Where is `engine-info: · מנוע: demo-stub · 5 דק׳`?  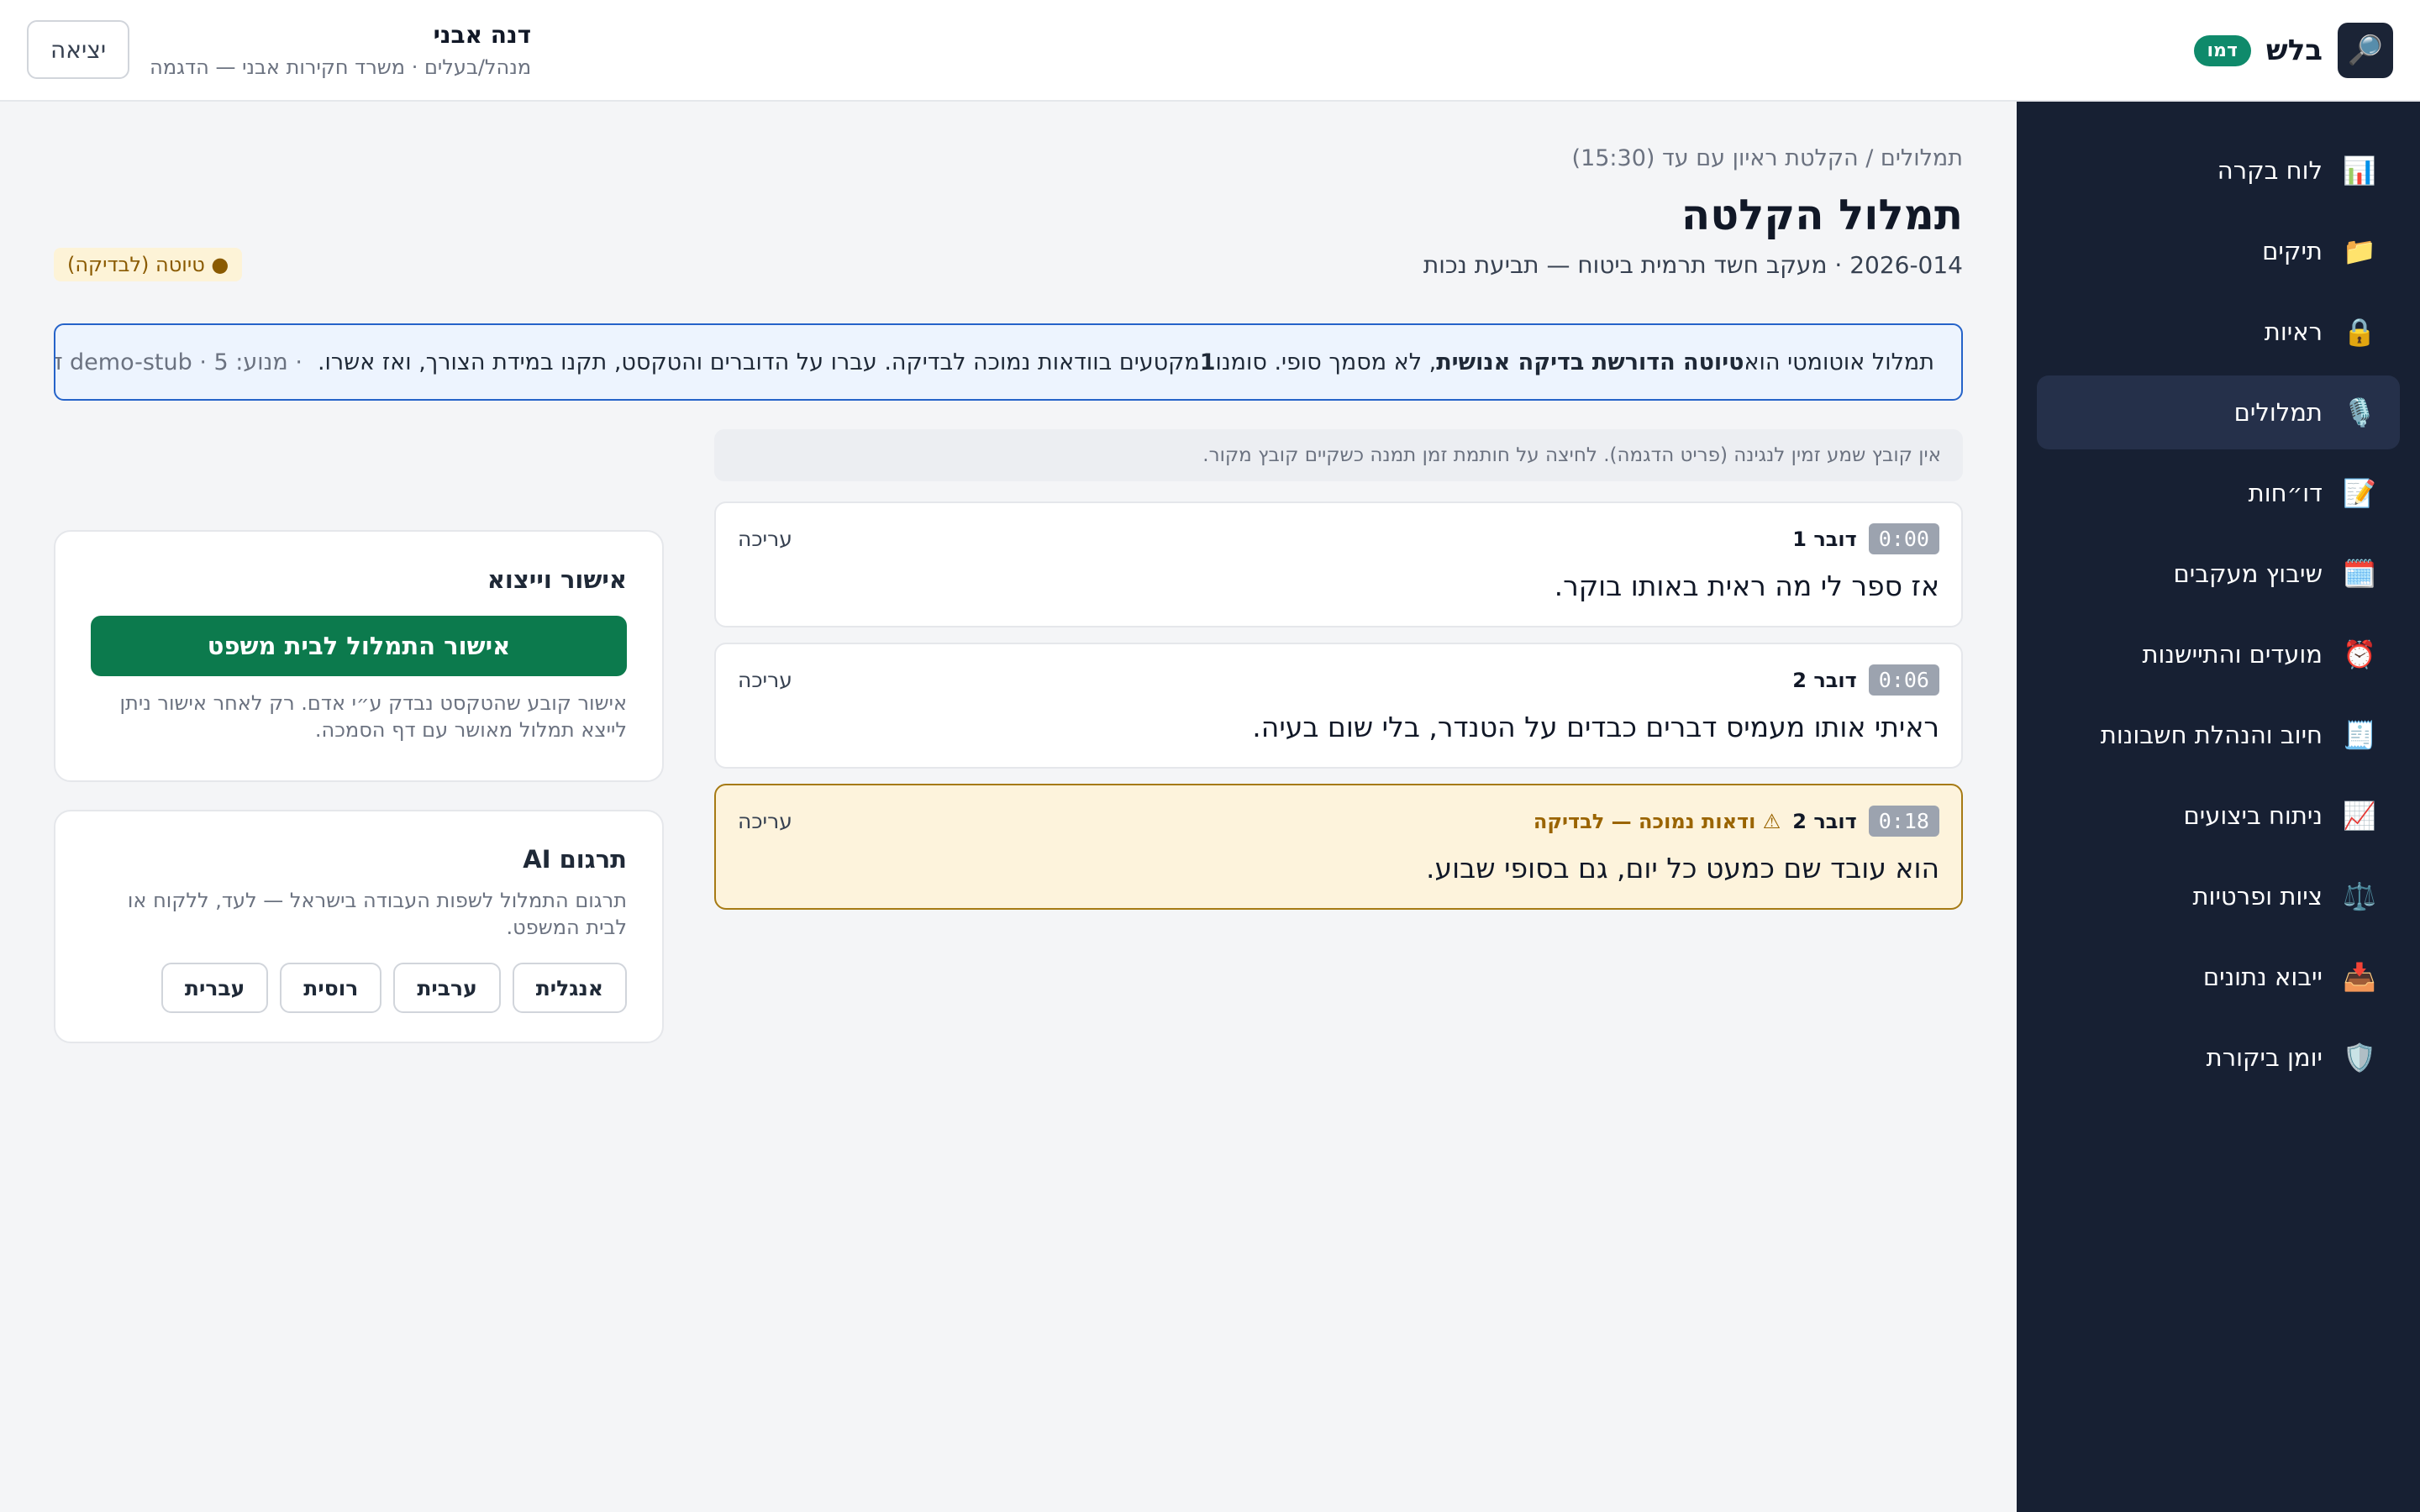
engine-info: · מנוע: demo-stub · 5 דק׳ is located at coordinates (178, 362).